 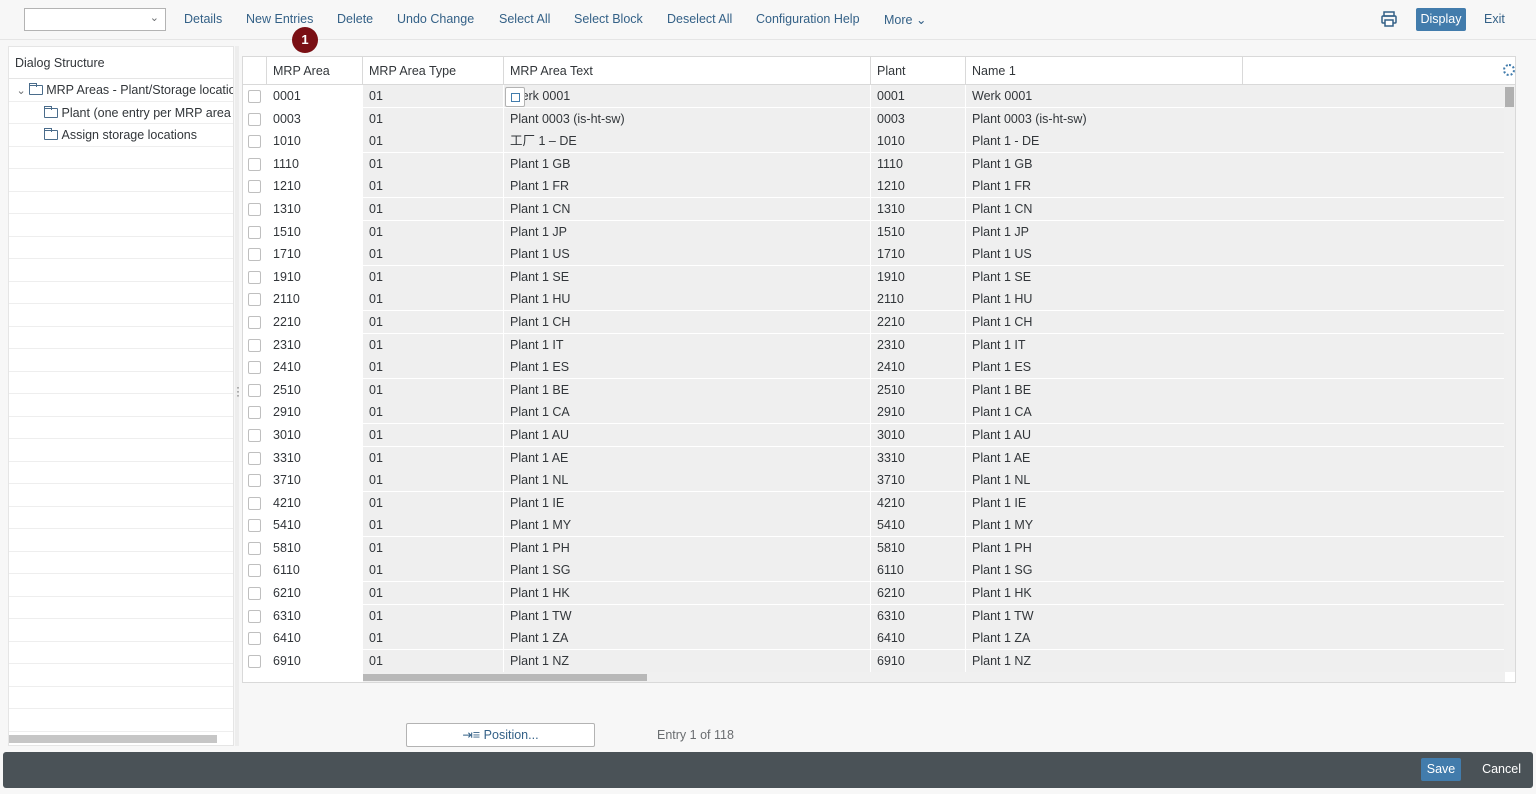 I want to click on table-row: 1010 01 工厂 1 – DE 1010 Plant 1 - DE, so click(x=874, y=141).